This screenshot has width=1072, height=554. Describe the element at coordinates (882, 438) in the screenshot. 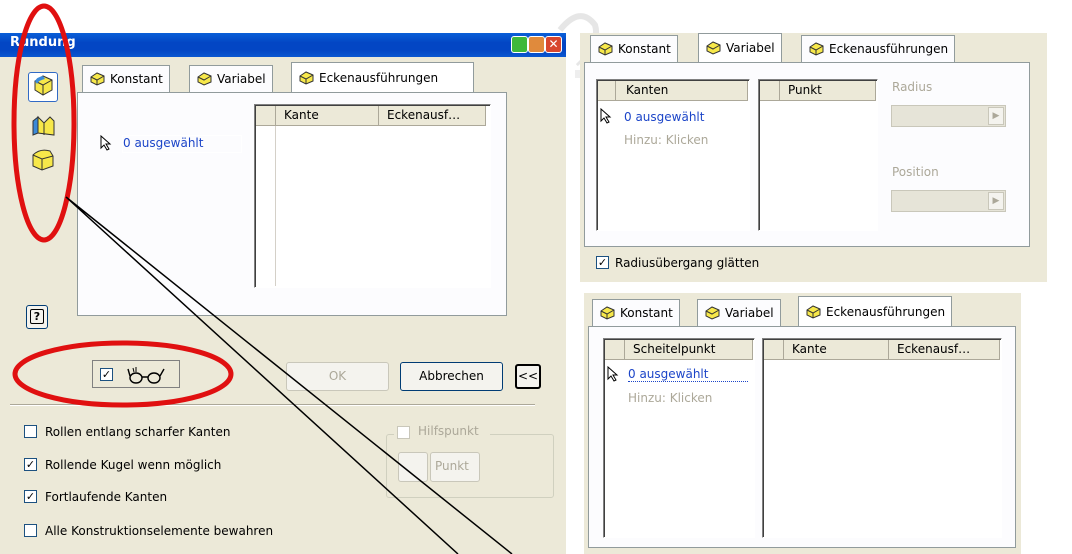

I see `kante-list` at that location.